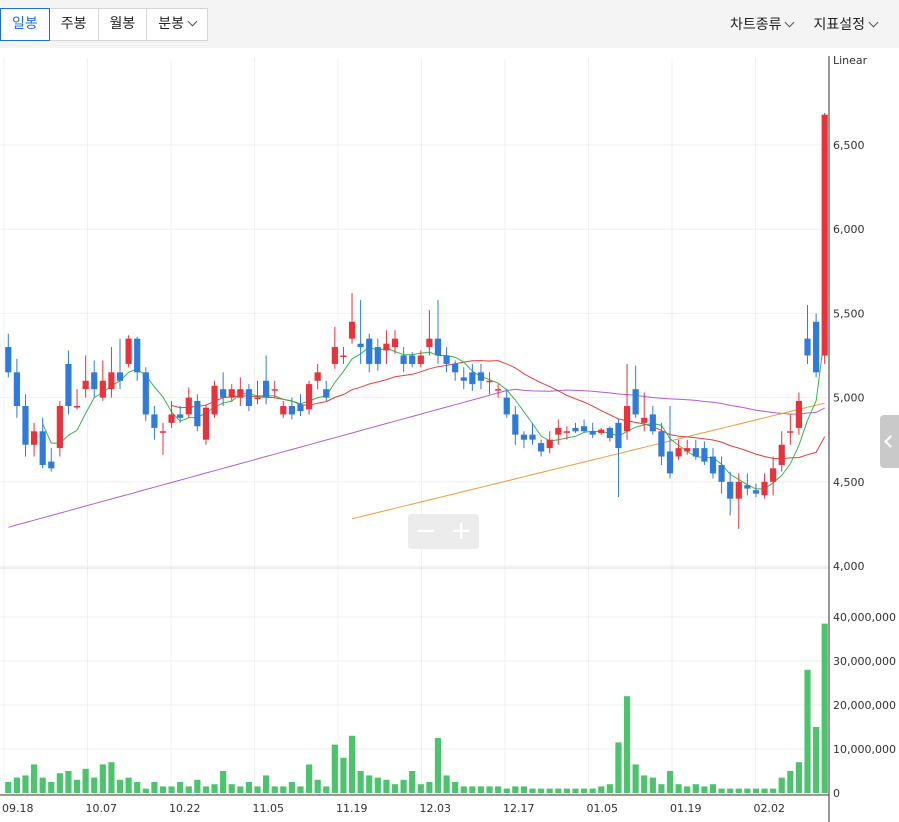 Image resolution: width=899 pixels, height=822 pixels. I want to click on indicator-settings-menu: 지표설정, so click(846, 24).